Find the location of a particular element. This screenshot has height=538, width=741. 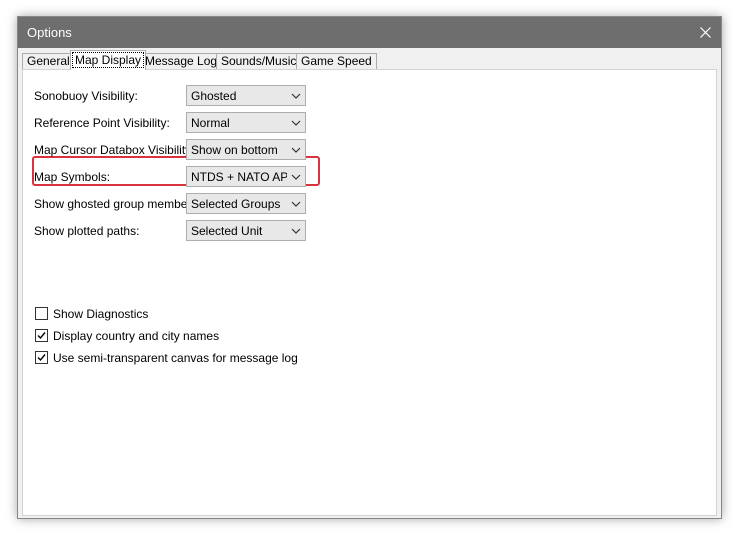

close-icon is located at coordinates (705, 32).